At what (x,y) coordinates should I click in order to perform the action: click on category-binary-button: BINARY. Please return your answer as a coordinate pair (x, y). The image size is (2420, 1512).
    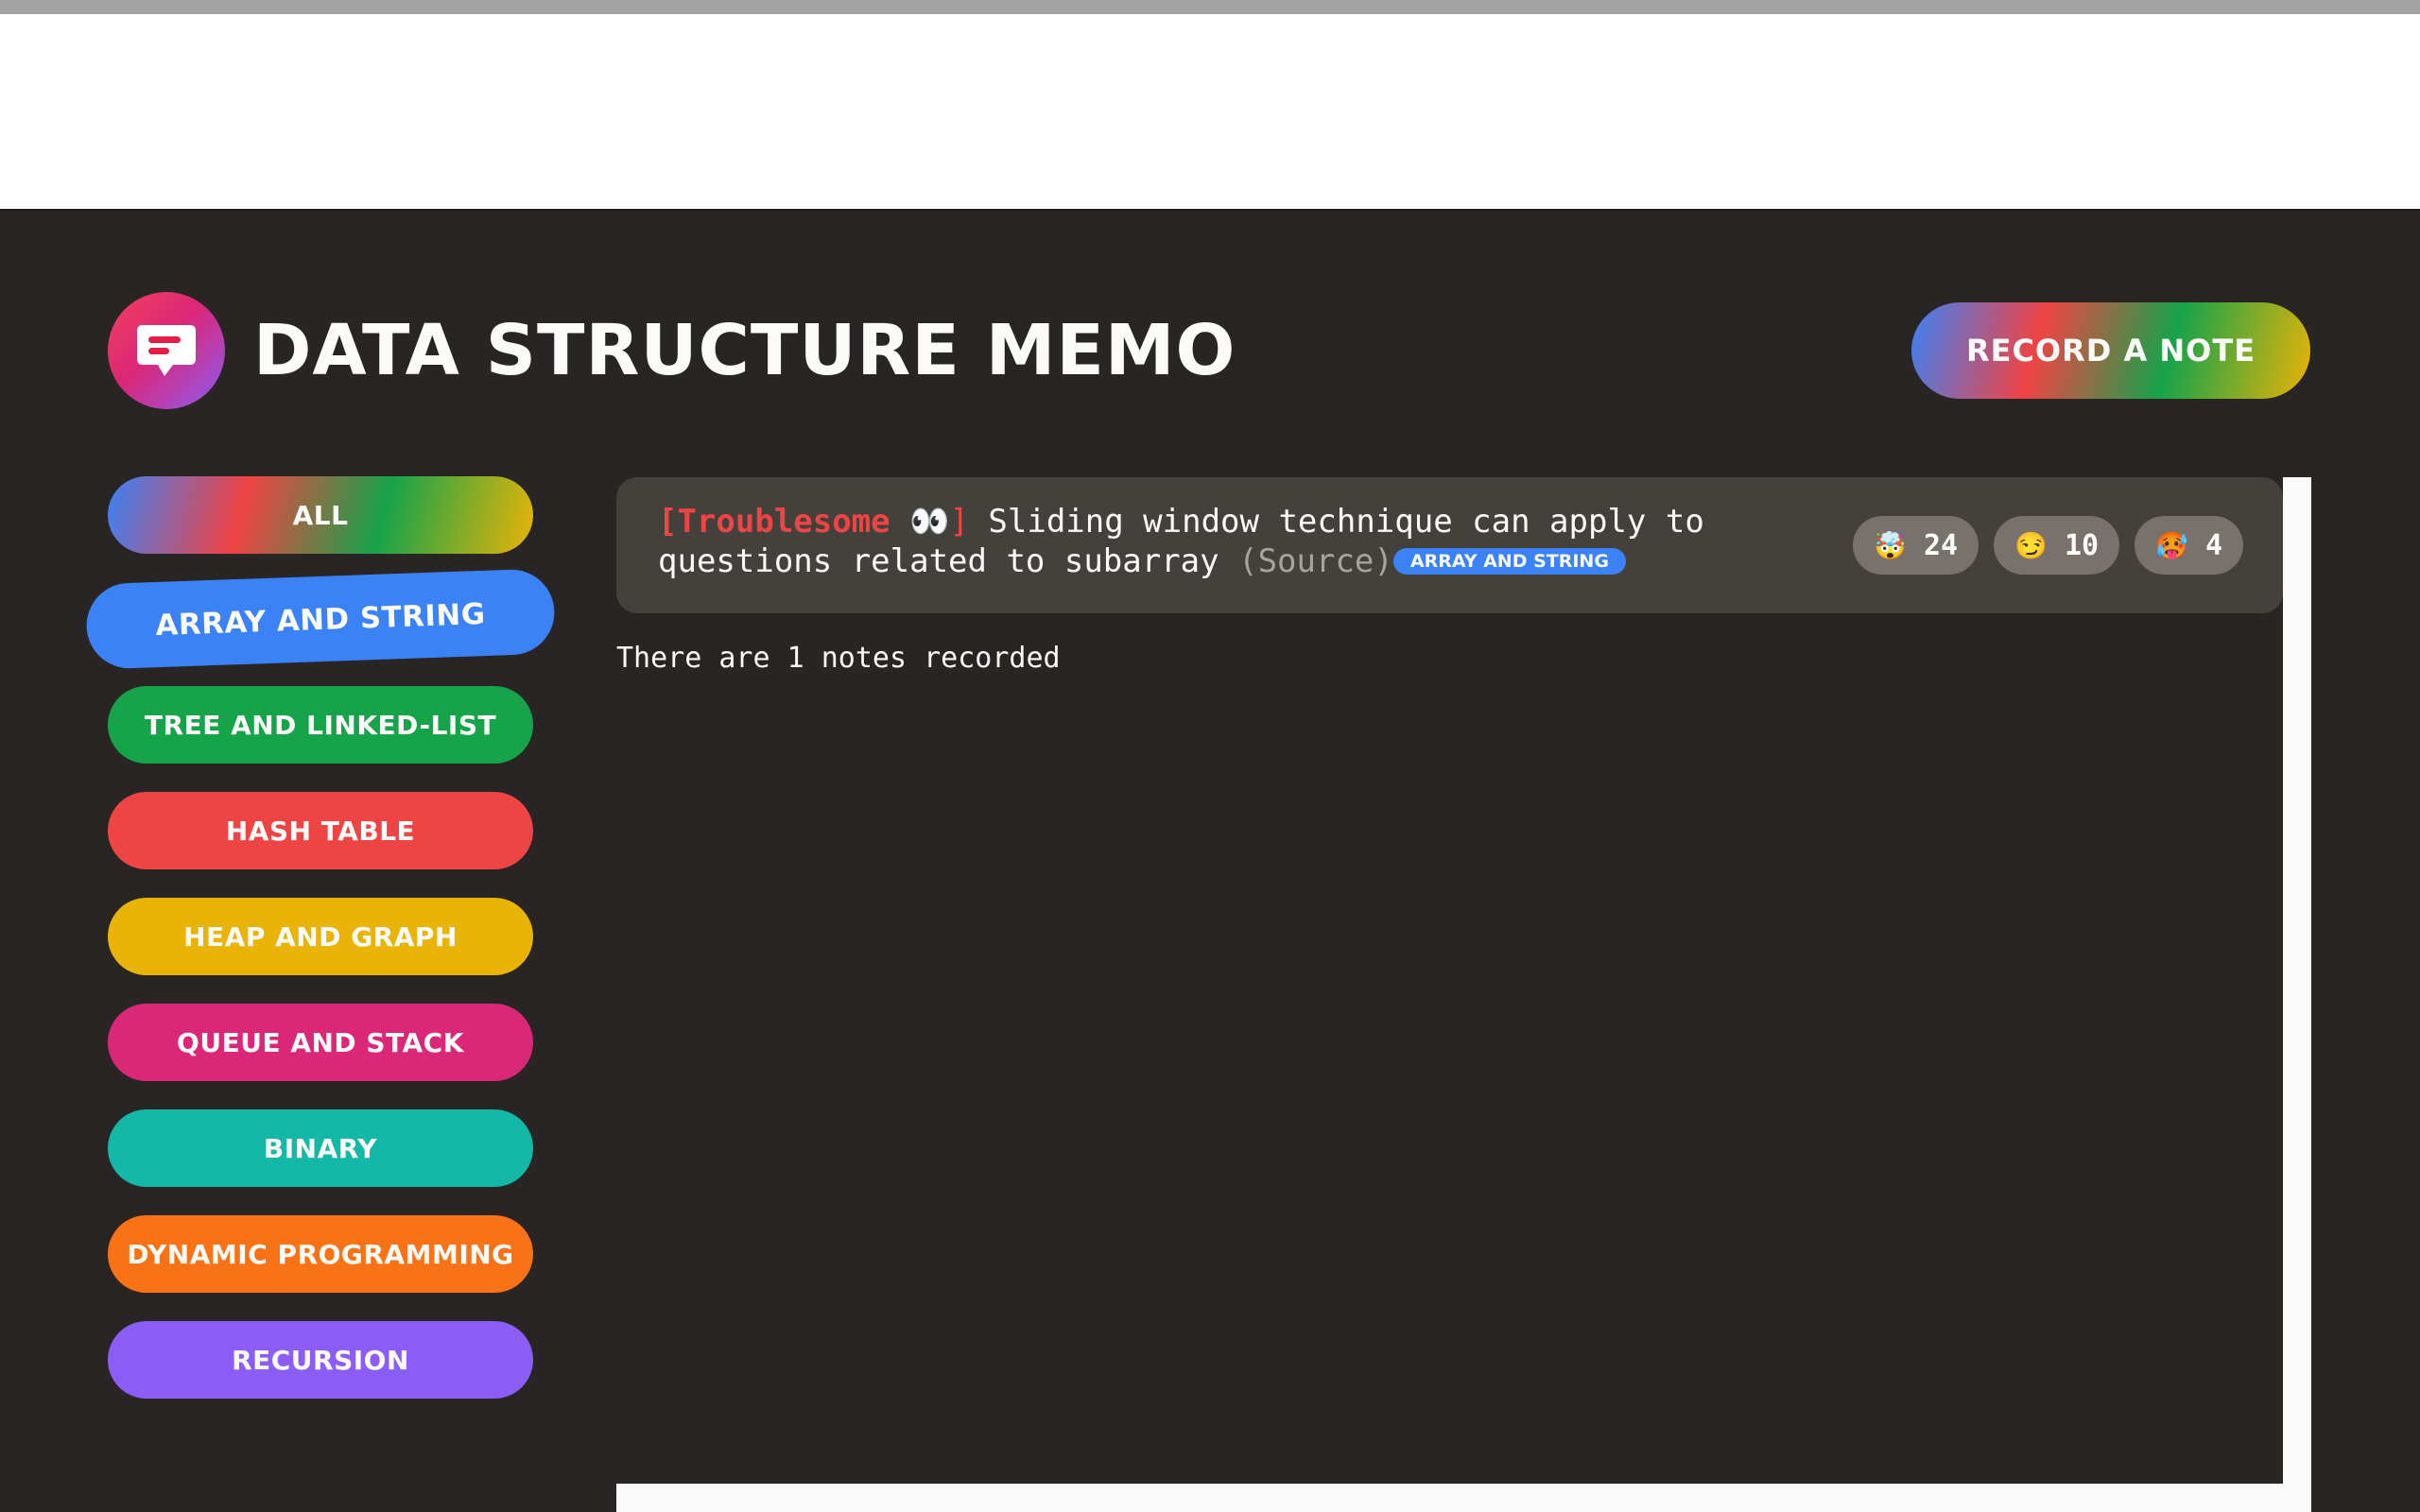
    Looking at the image, I should click on (320, 1148).